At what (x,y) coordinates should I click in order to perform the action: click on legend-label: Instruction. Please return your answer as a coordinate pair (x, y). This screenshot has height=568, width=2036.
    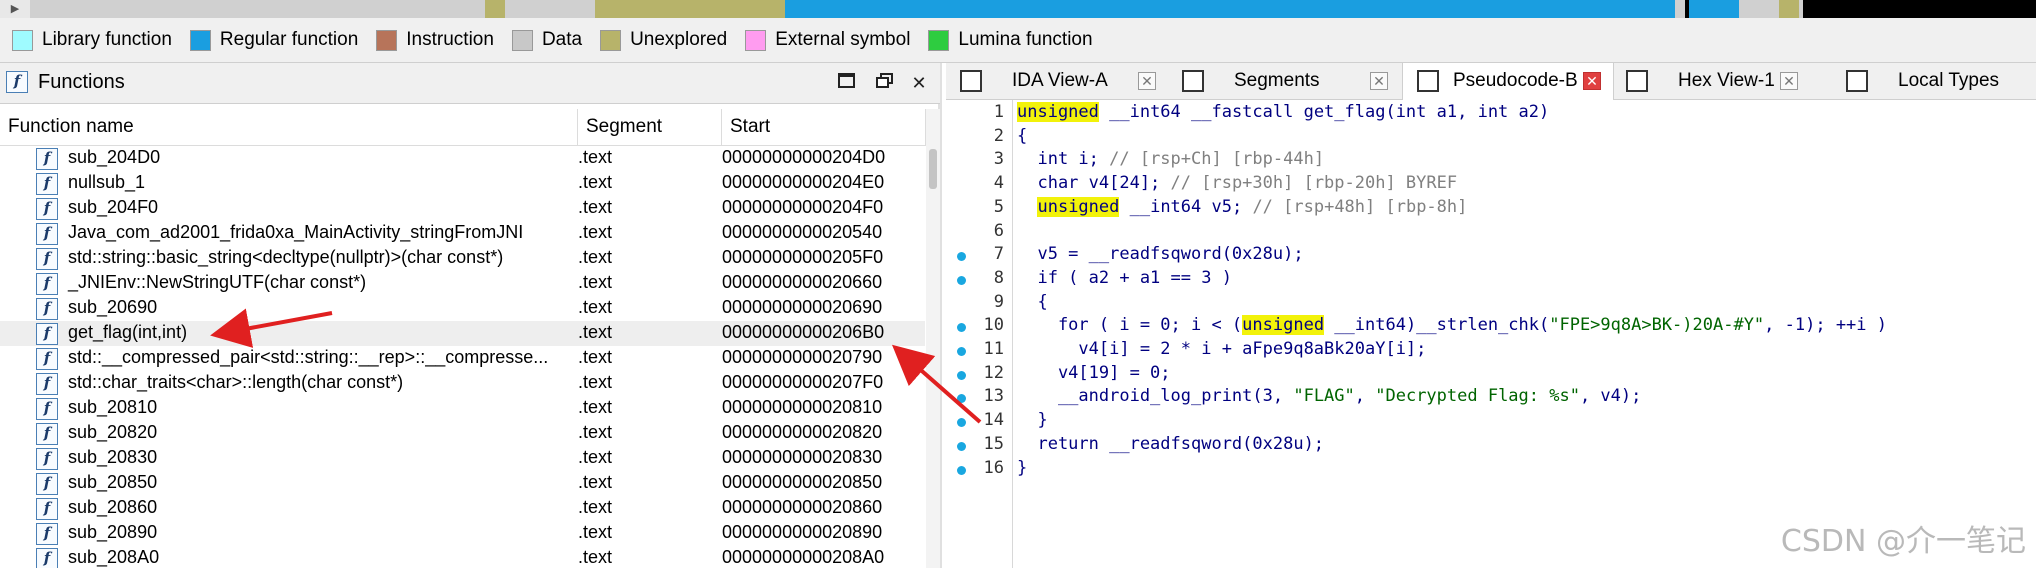
    Looking at the image, I should click on (450, 39).